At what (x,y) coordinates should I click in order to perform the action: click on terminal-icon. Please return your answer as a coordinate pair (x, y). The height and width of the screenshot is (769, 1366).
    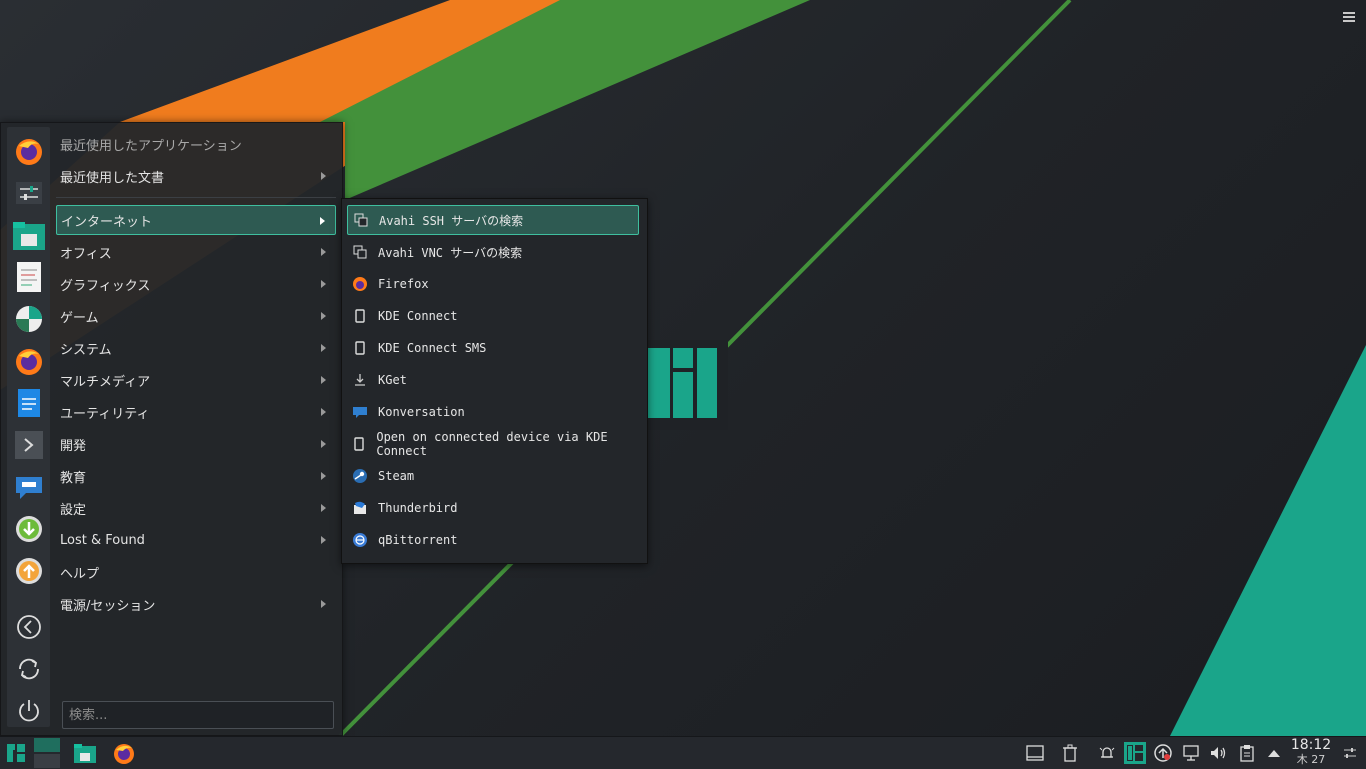
    Looking at the image, I should click on (29, 445).